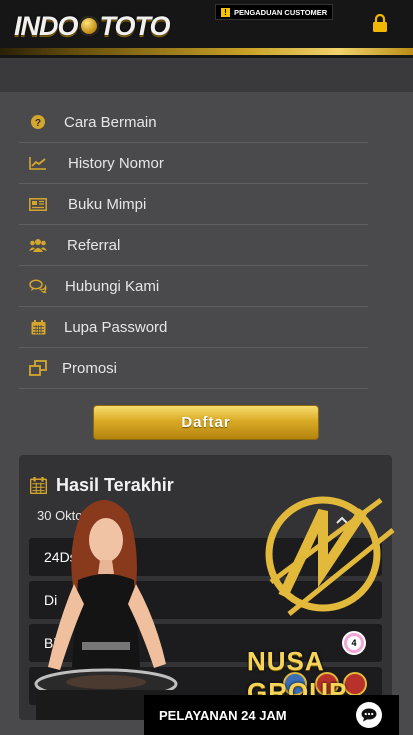 Image resolution: width=413 pixels, height=735 pixels. Describe the element at coordinates (135, 25) in the screenshot. I see `logo-text-right: TOTO` at that location.